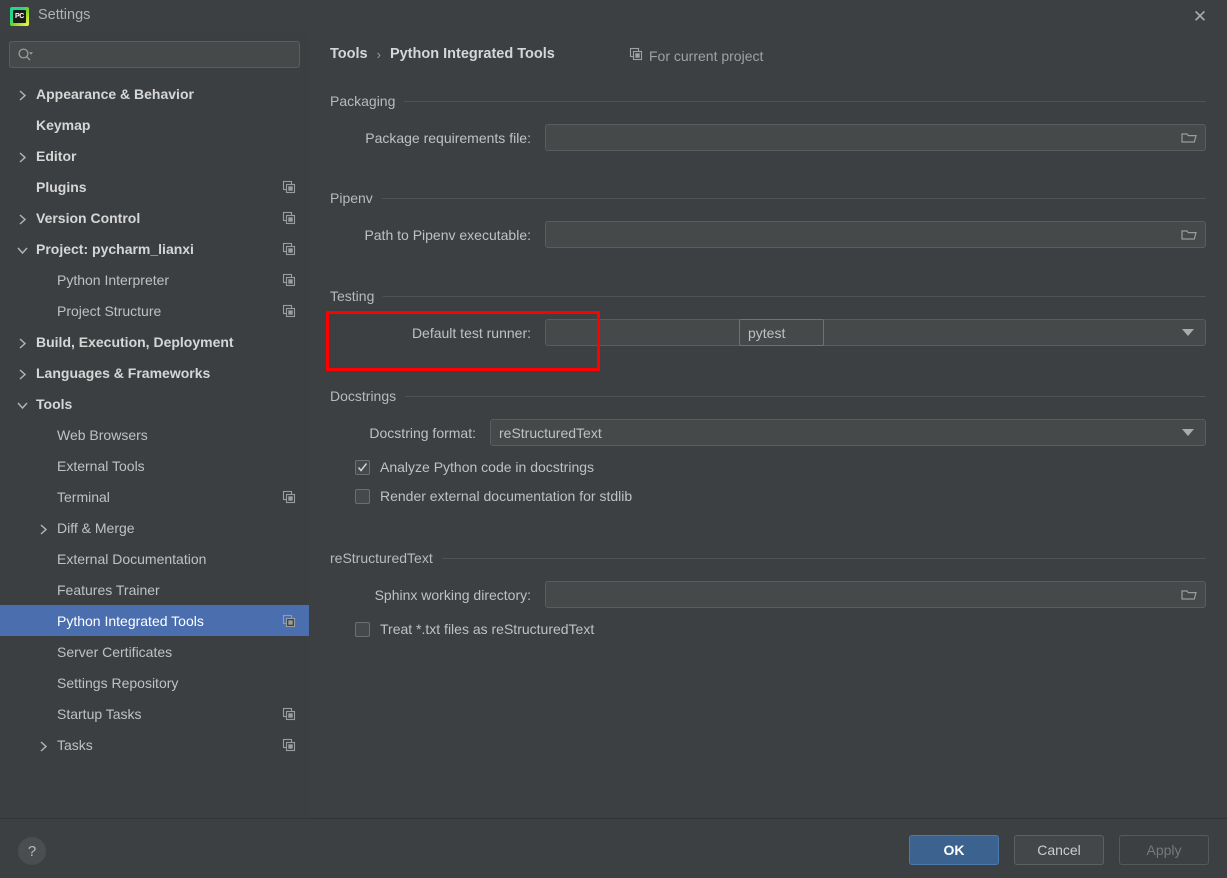 The height and width of the screenshot is (878, 1227). What do you see at coordinates (154, 155) in the screenshot?
I see `sidebar-item-editor: Editor` at bounding box center [154, 155].